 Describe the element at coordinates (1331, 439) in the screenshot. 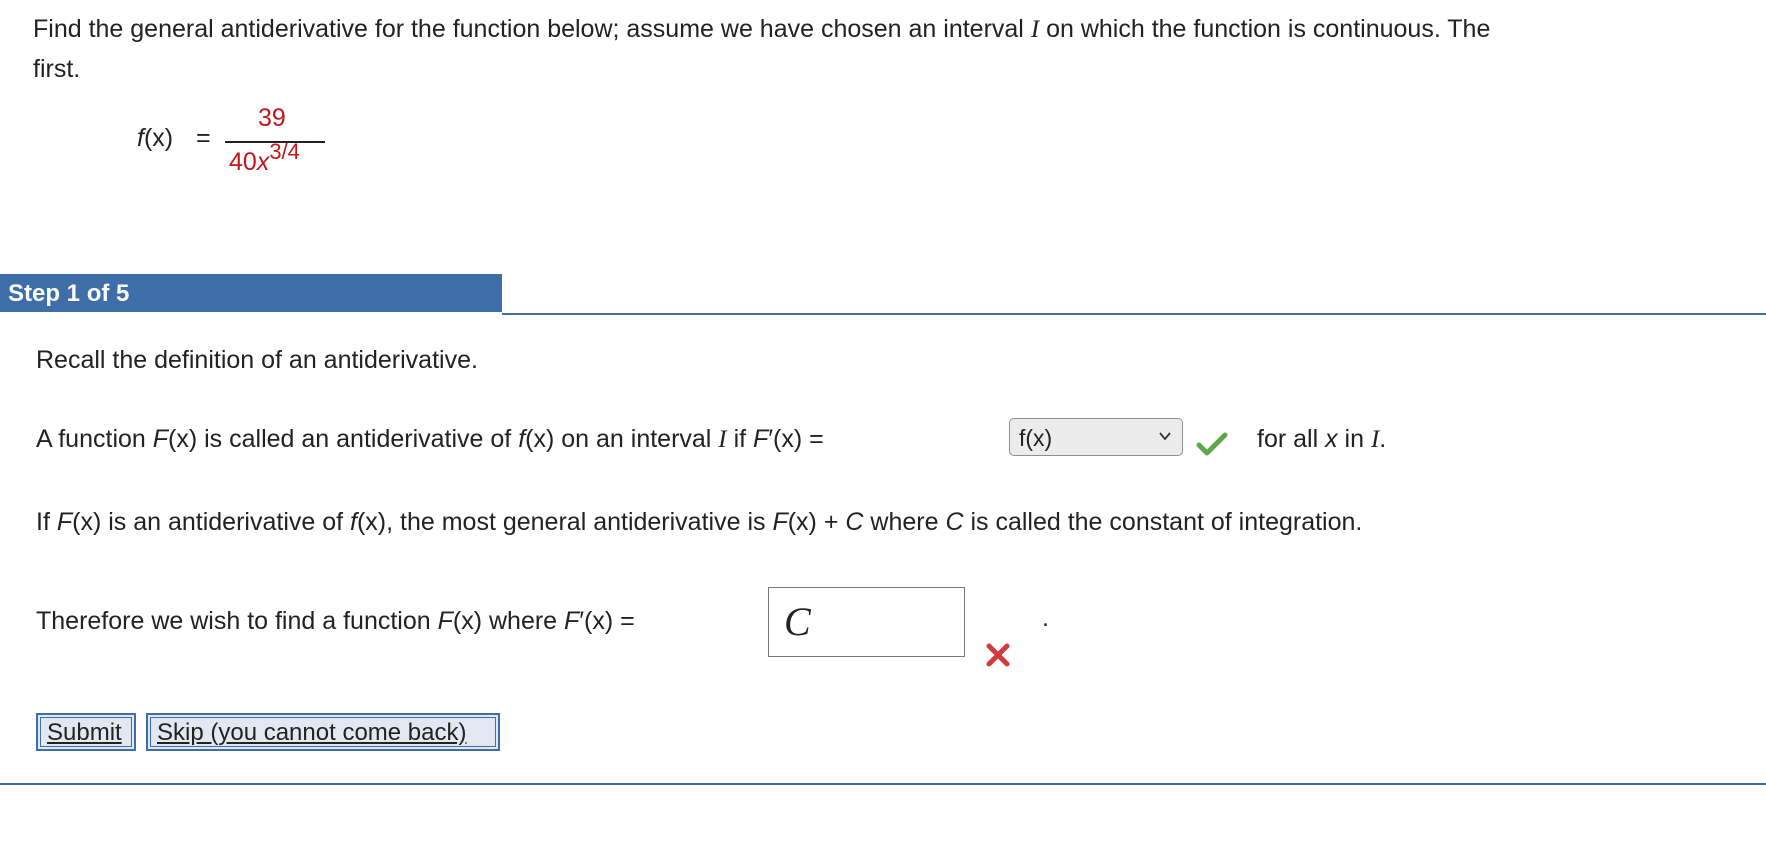

I see `x-symbol: x` at that location.